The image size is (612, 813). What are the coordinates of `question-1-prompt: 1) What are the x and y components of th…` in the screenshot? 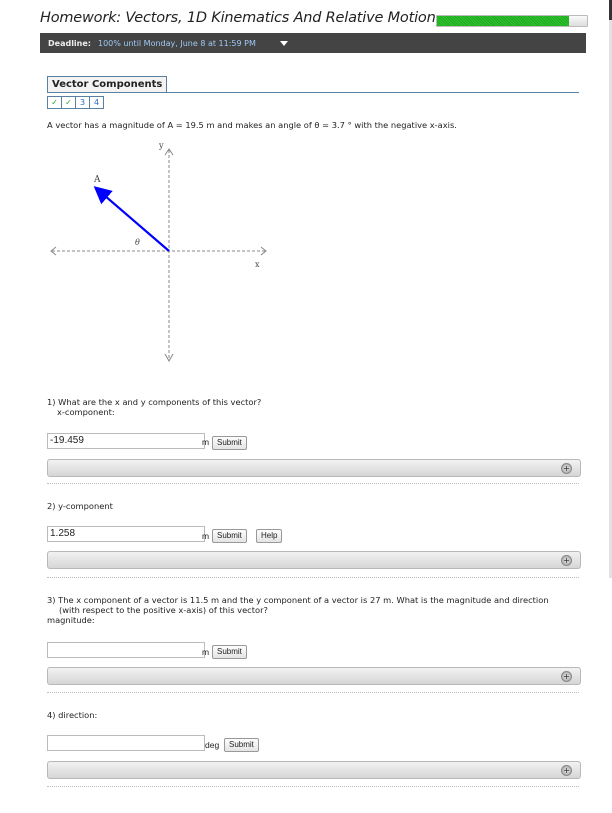 It's located at (154, 407).